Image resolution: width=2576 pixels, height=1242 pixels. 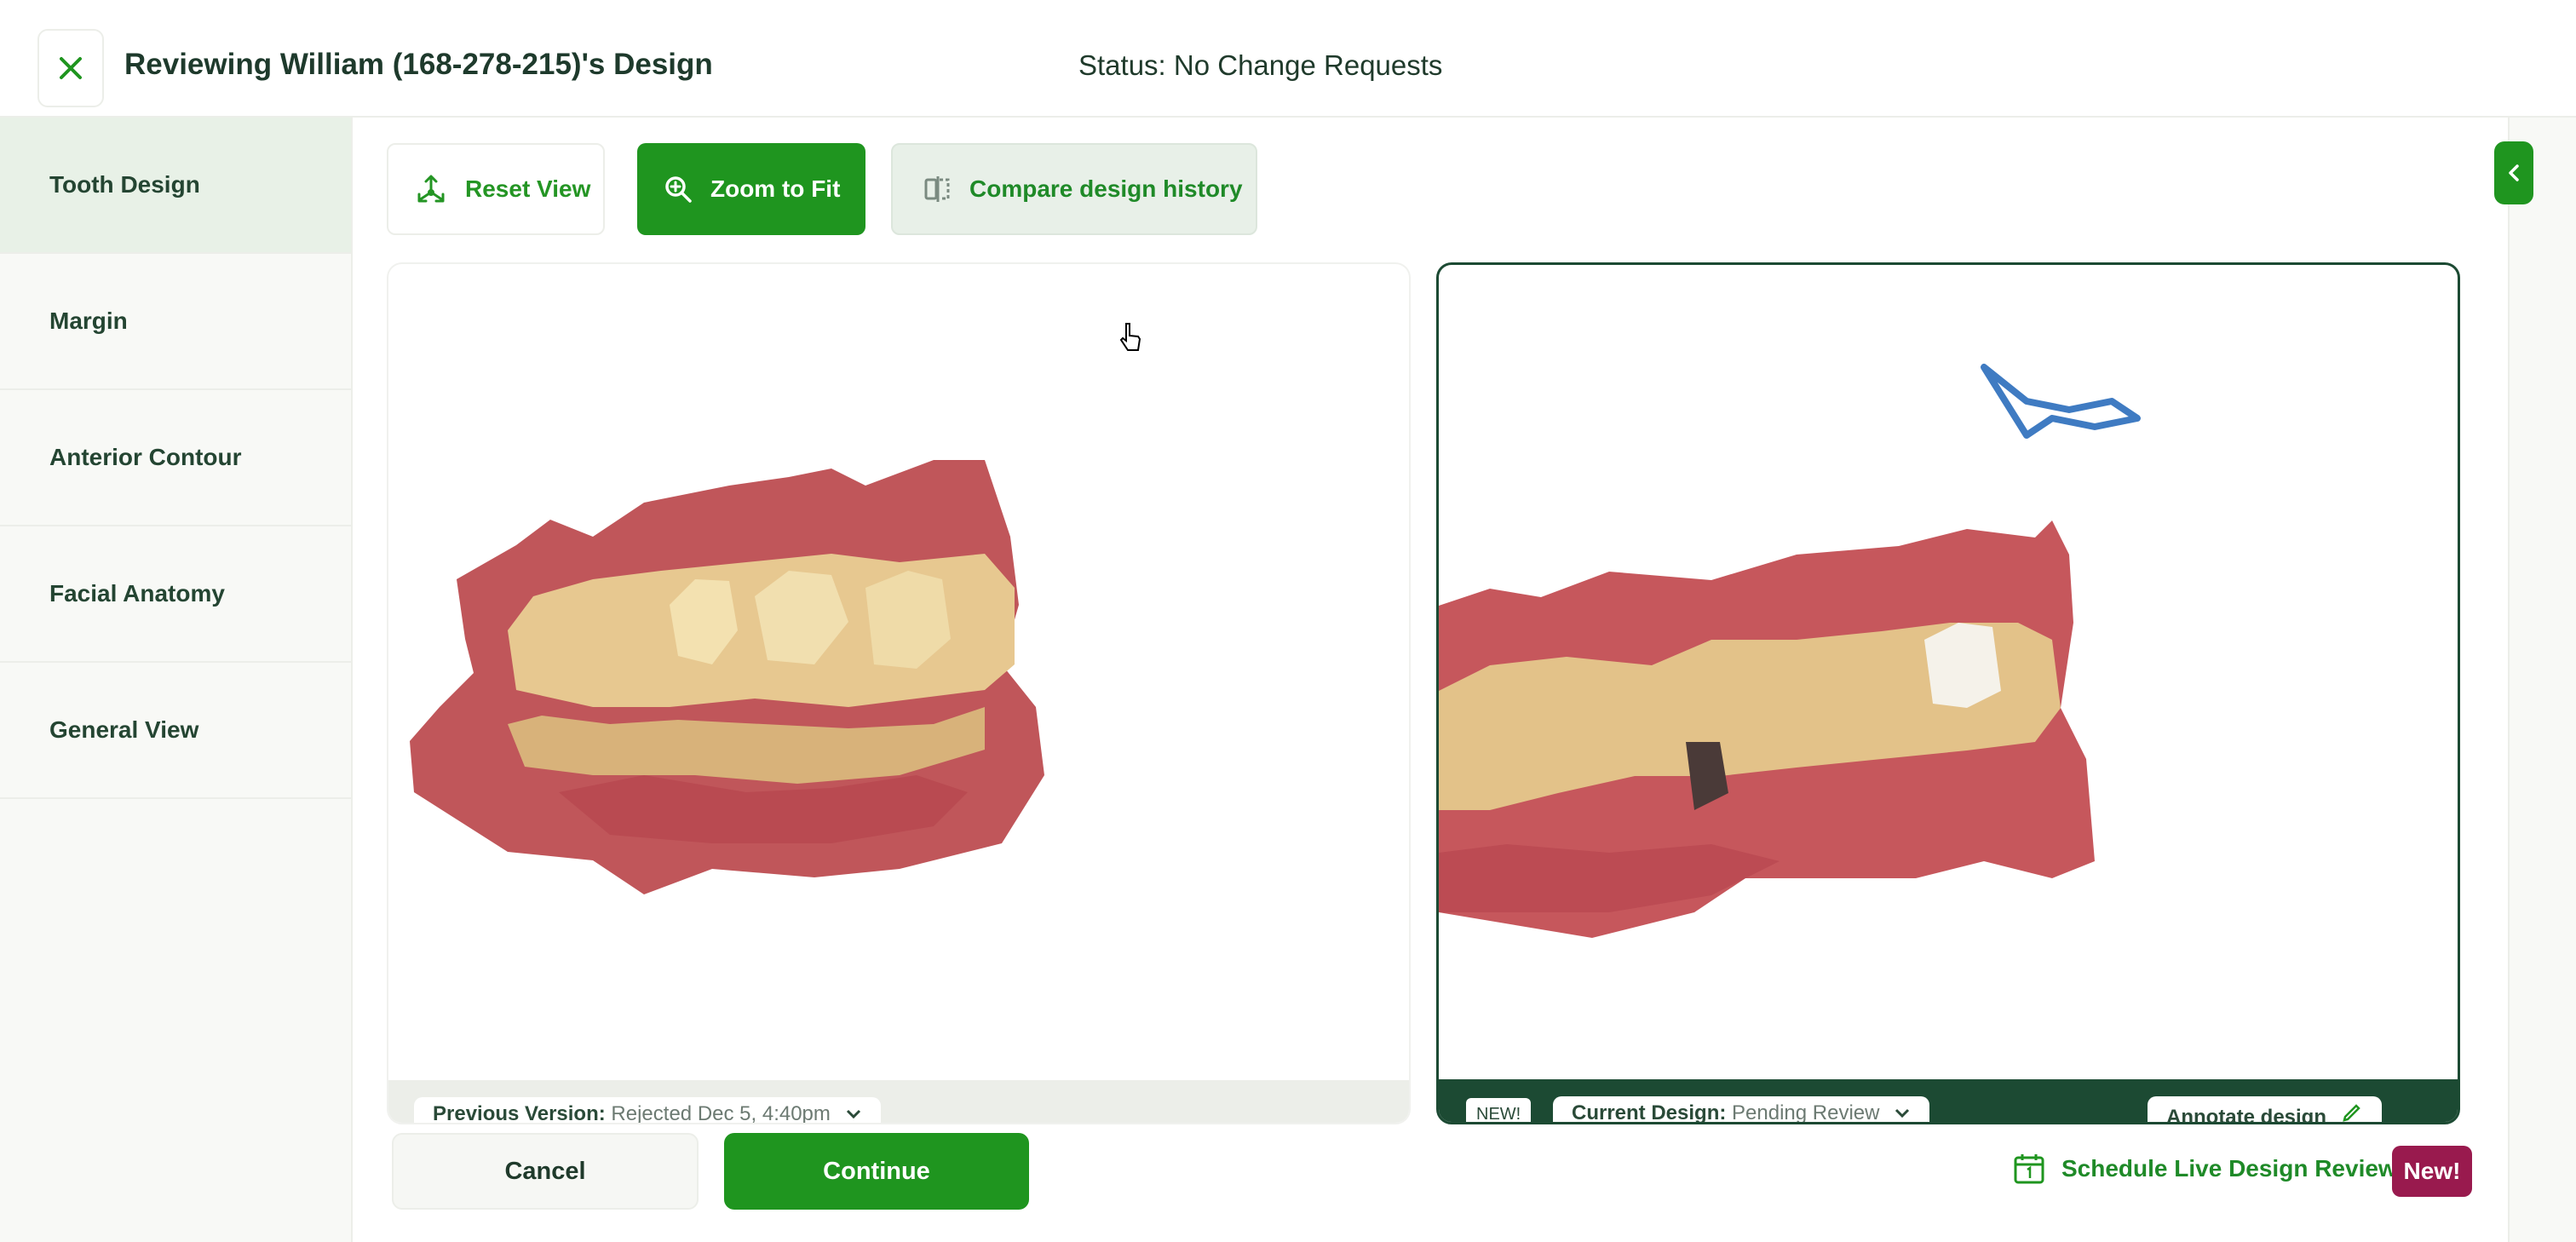 I want to click on page-title: Reviewing William (168-278-215)'s Design, so click(x=419, y=64).